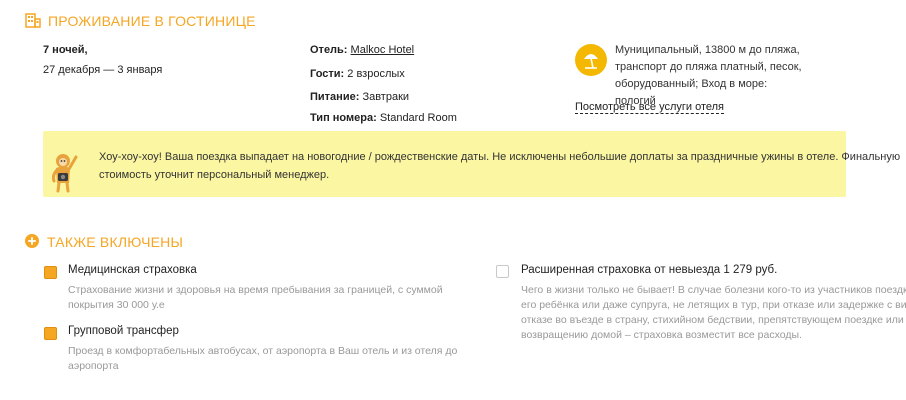 Image resolution: width=906 pixels, height=400 pixels. I want to click on group-transfer-checkbox, so click(50, 333).